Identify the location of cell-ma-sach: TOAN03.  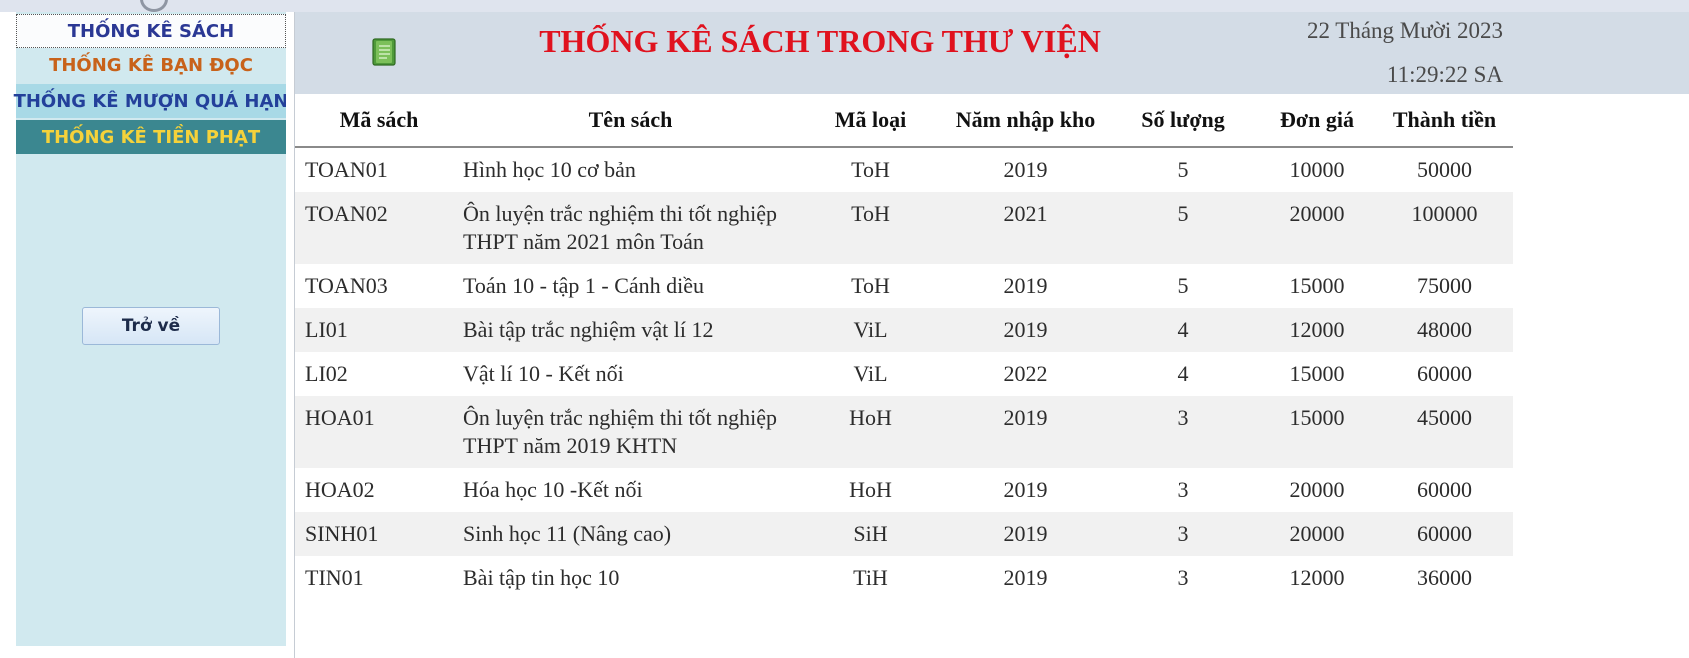
(346, 285).